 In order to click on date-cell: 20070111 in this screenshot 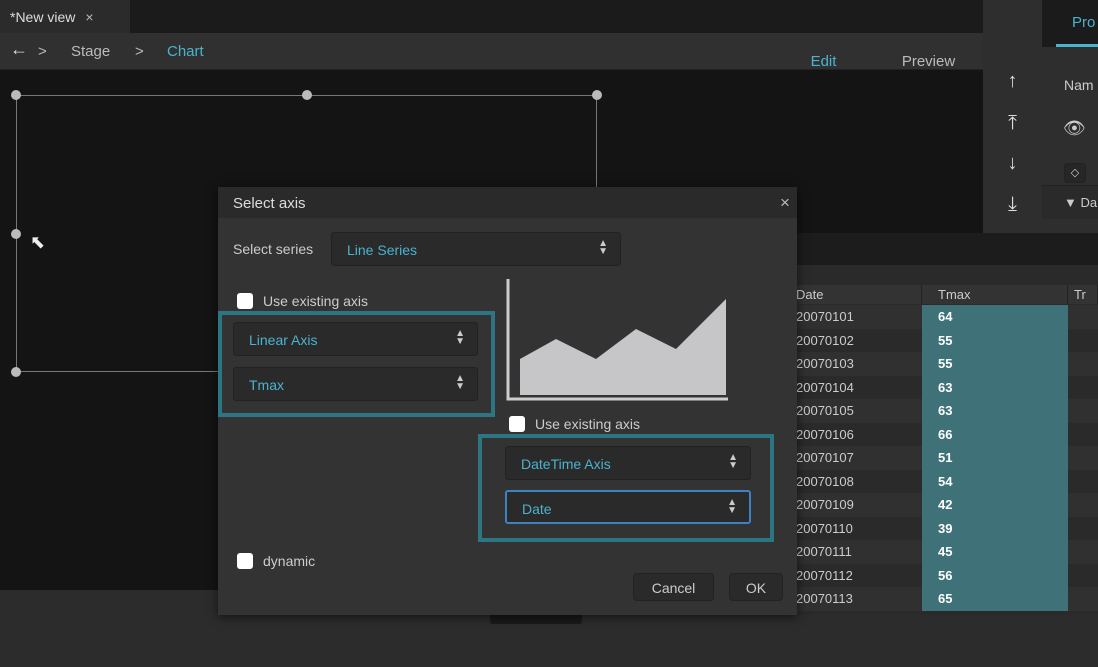, I will do `click(824, 551)`.